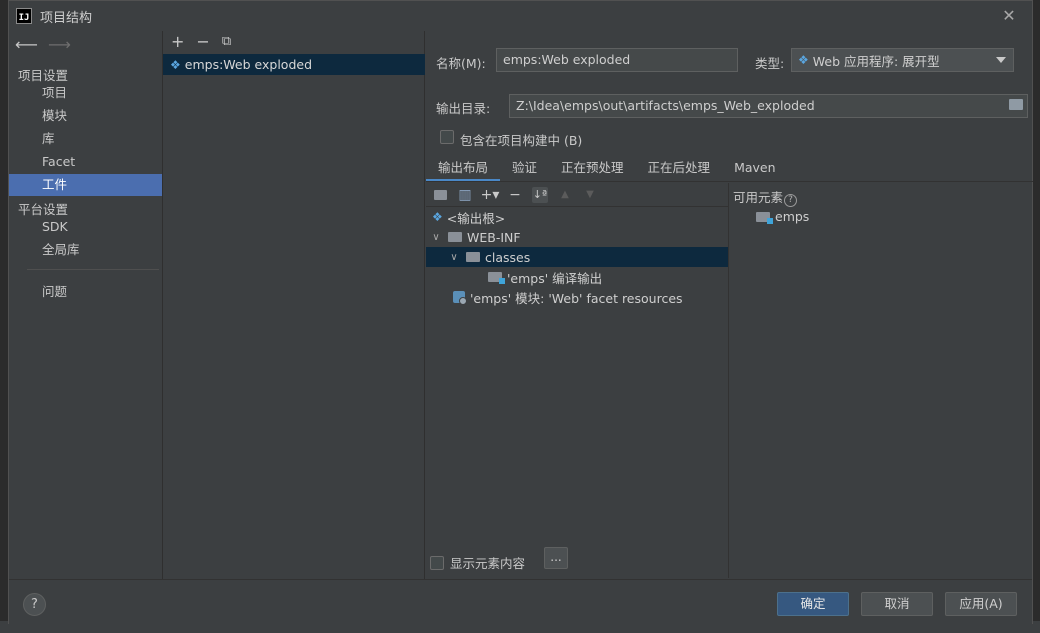  Describe the element at coordinates (447, 137) in the screenshot. I see `include-in-build-checkbox` at that location.